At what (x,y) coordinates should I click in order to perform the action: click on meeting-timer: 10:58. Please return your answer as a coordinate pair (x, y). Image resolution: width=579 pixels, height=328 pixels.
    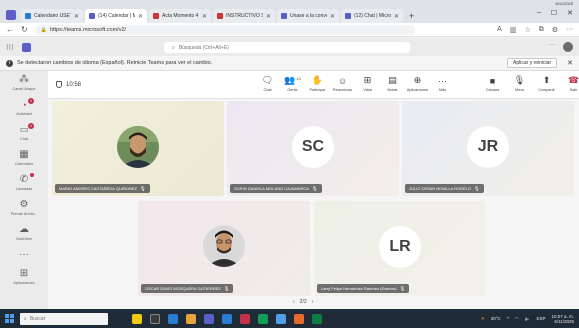
    Looking at the image, I should click on (68, 84).